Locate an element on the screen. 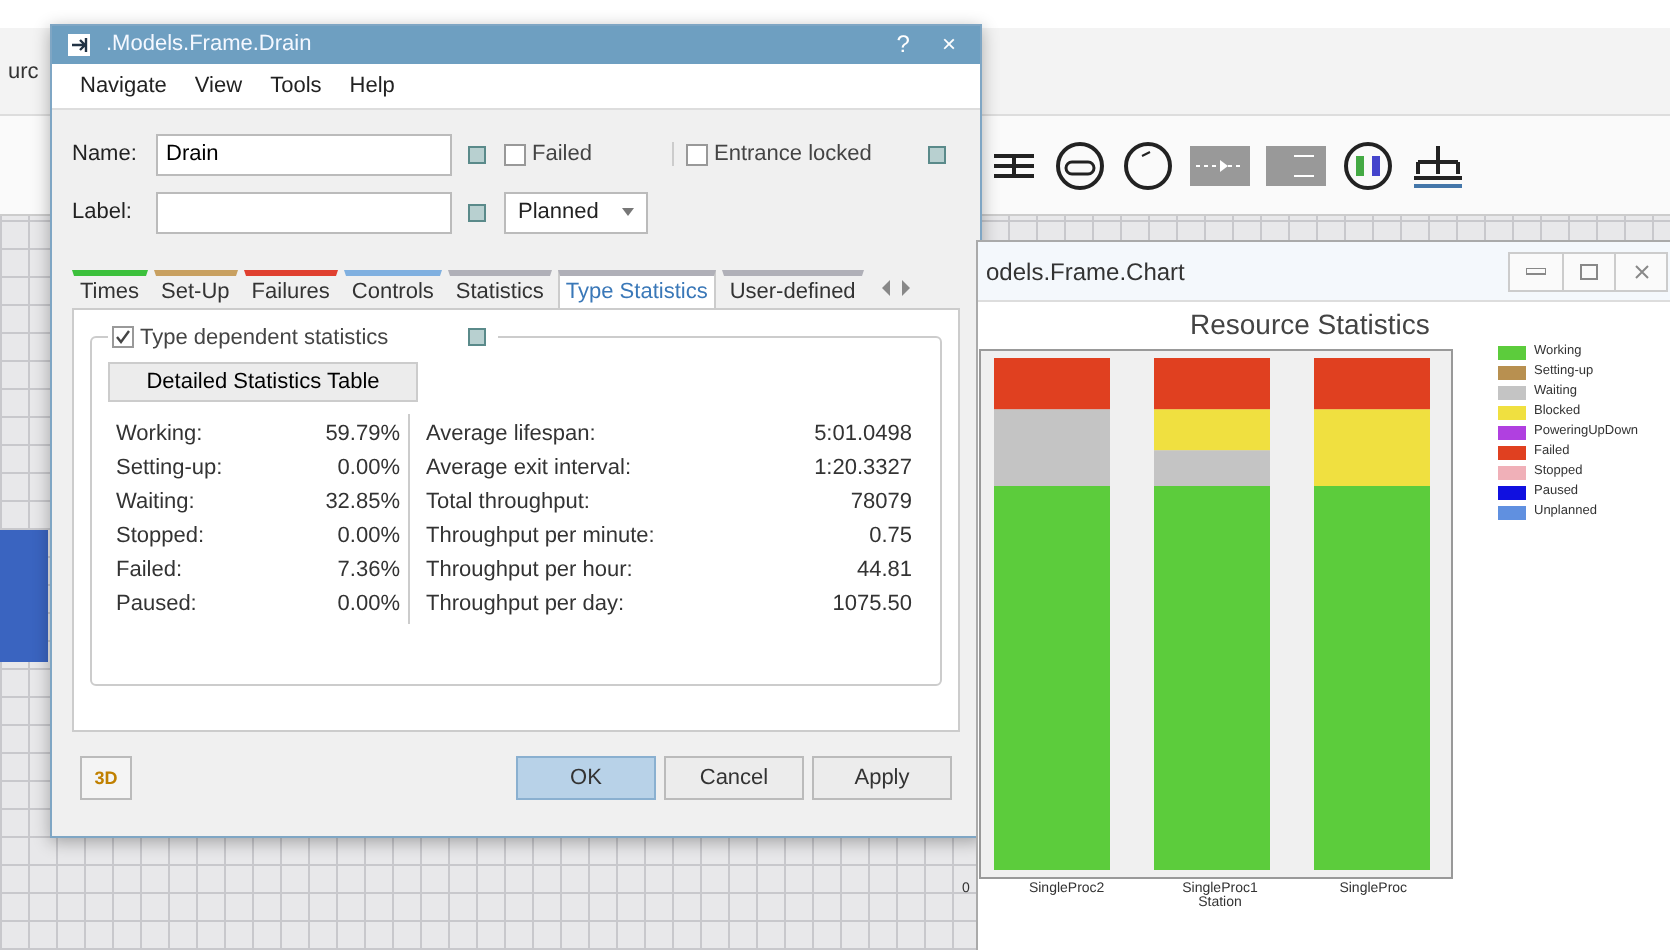  planned-dropdown: Planned is located at coordinates (576, 212).